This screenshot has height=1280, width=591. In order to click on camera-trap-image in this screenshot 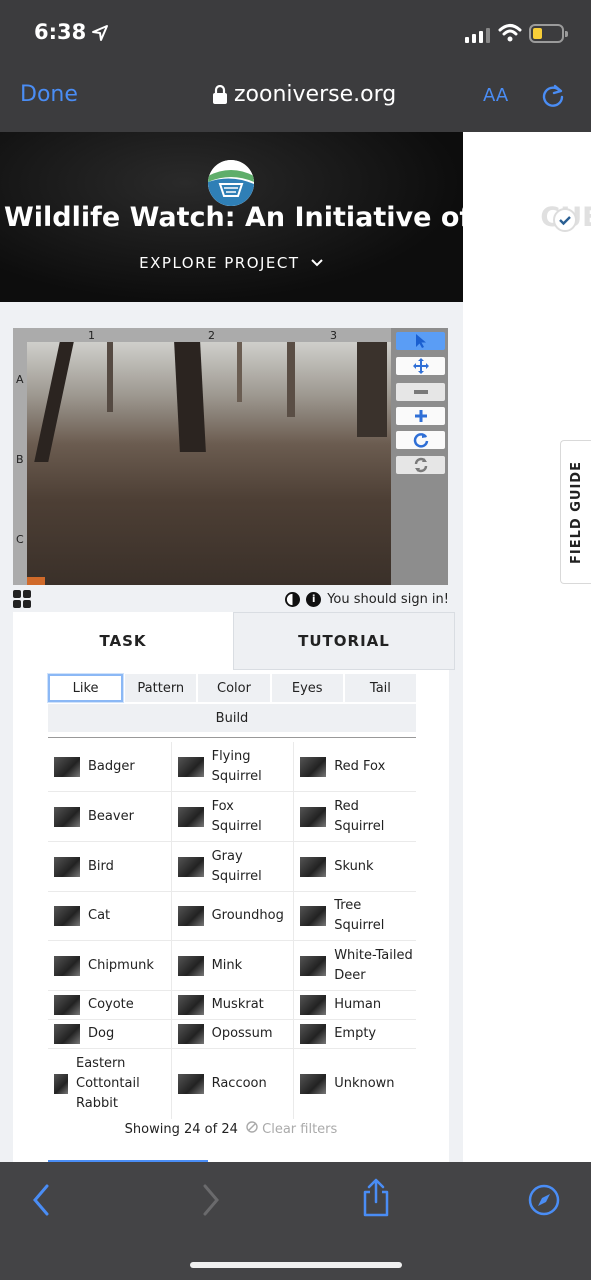, I will do `click(209, 463)`.